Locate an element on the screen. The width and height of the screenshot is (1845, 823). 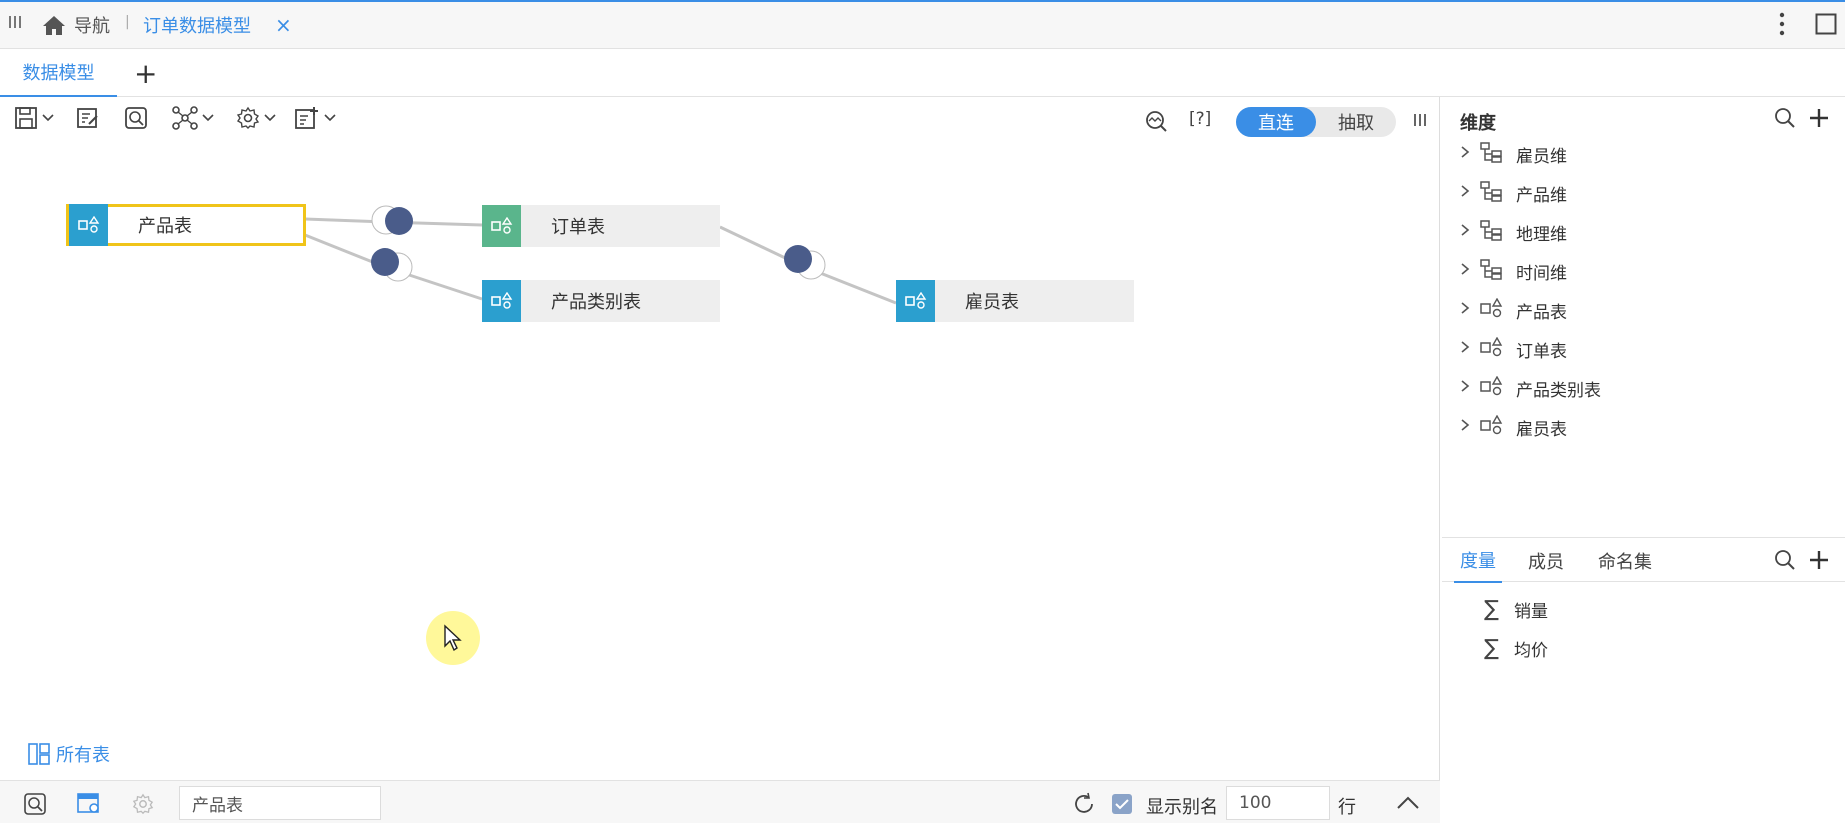
table-node-employee: 雇员表 is located at coordinates (1015, 301).